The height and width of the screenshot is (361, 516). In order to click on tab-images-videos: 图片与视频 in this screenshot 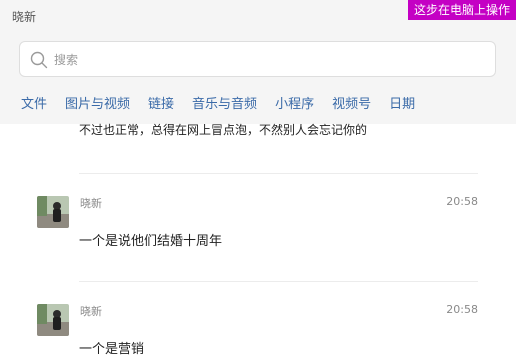, I will do `click(97, 102)`.